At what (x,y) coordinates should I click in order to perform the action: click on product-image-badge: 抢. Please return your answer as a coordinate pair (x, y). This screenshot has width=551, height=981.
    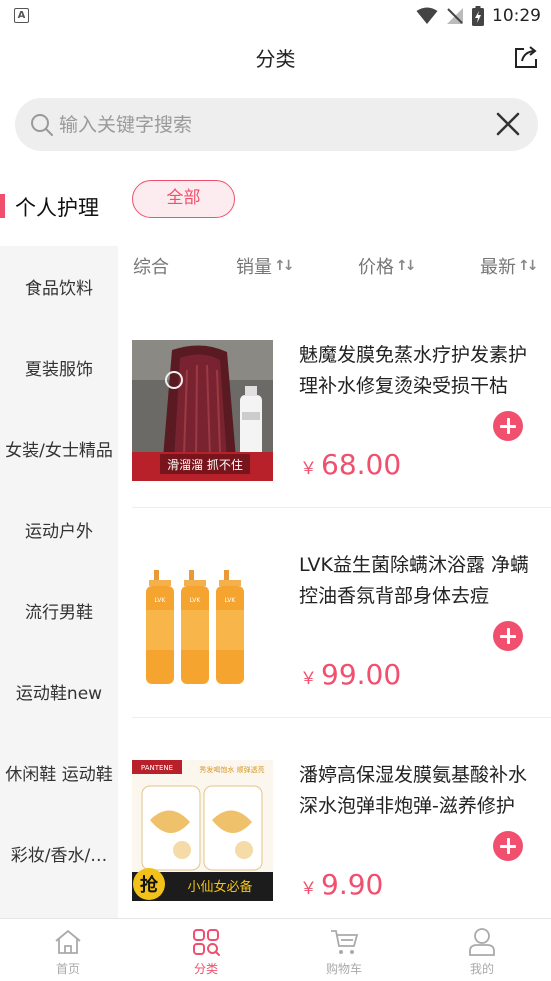
    Looking at the image, I should click on (149, 885).